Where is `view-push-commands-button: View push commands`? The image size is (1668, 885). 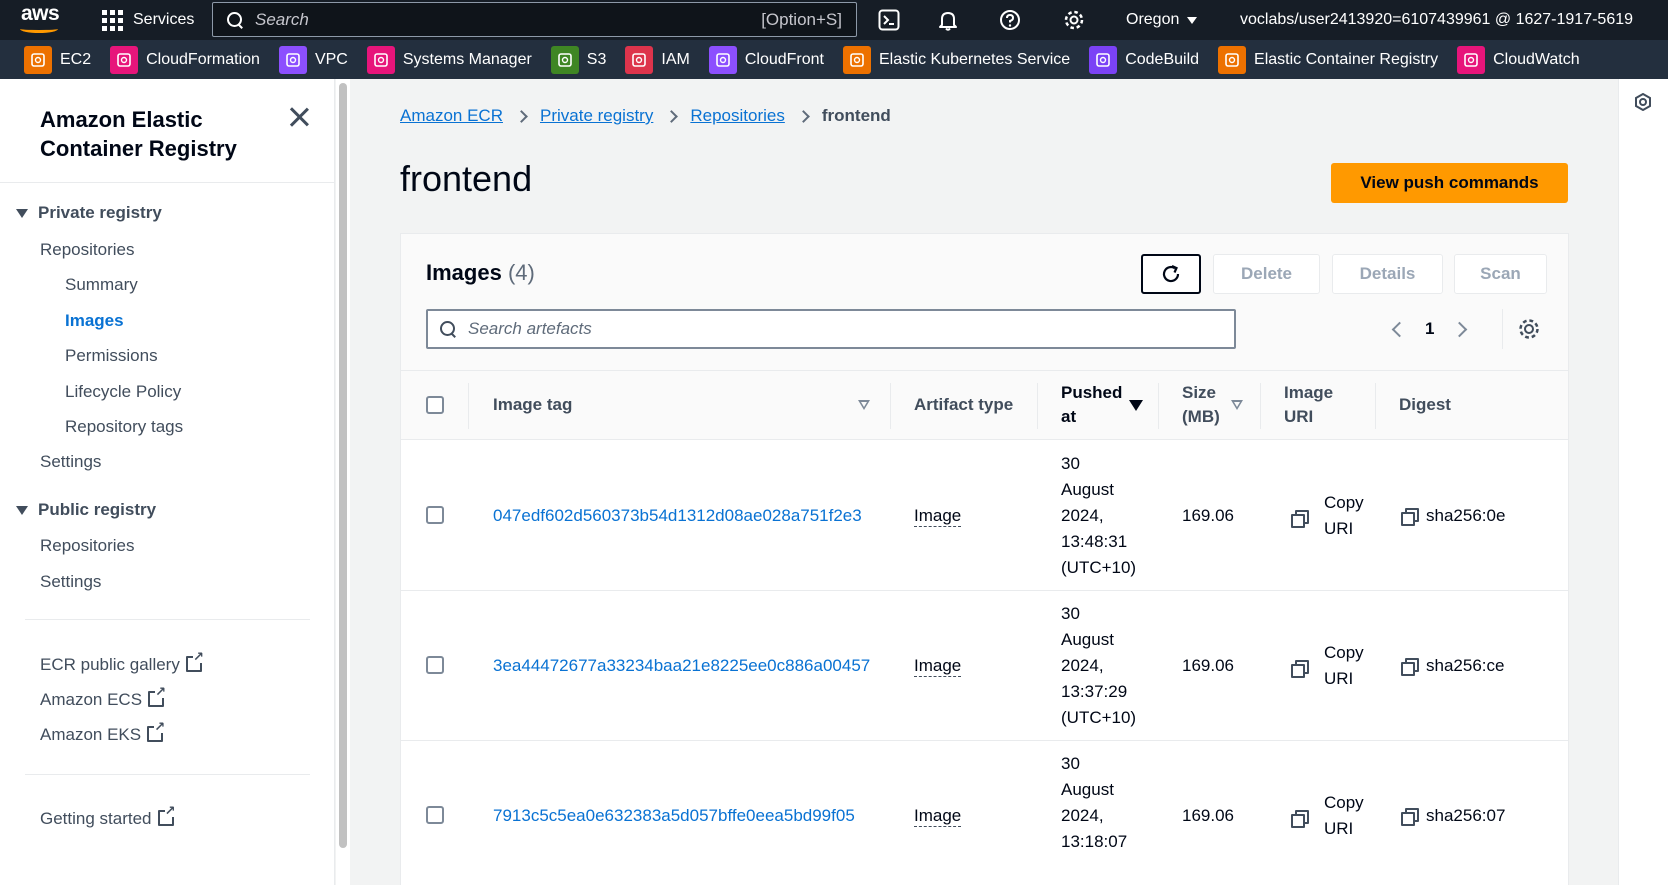
view-push-commands-button: View push commands is located at coordinates (1449, 183).